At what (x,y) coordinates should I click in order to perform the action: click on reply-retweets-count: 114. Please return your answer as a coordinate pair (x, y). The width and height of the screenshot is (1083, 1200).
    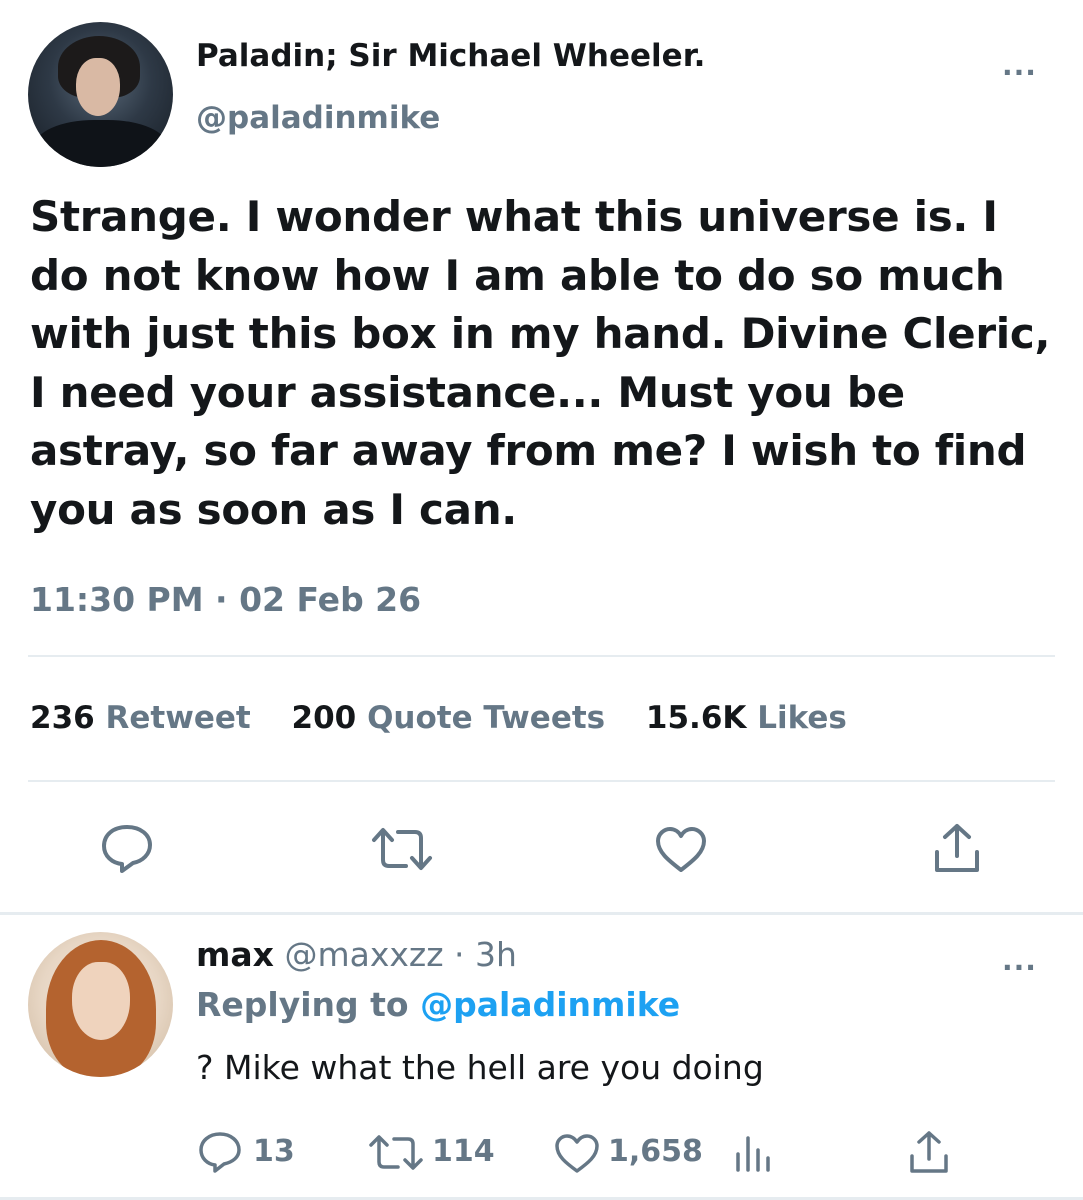
    Looking at the image, I should click on (463, 1151).